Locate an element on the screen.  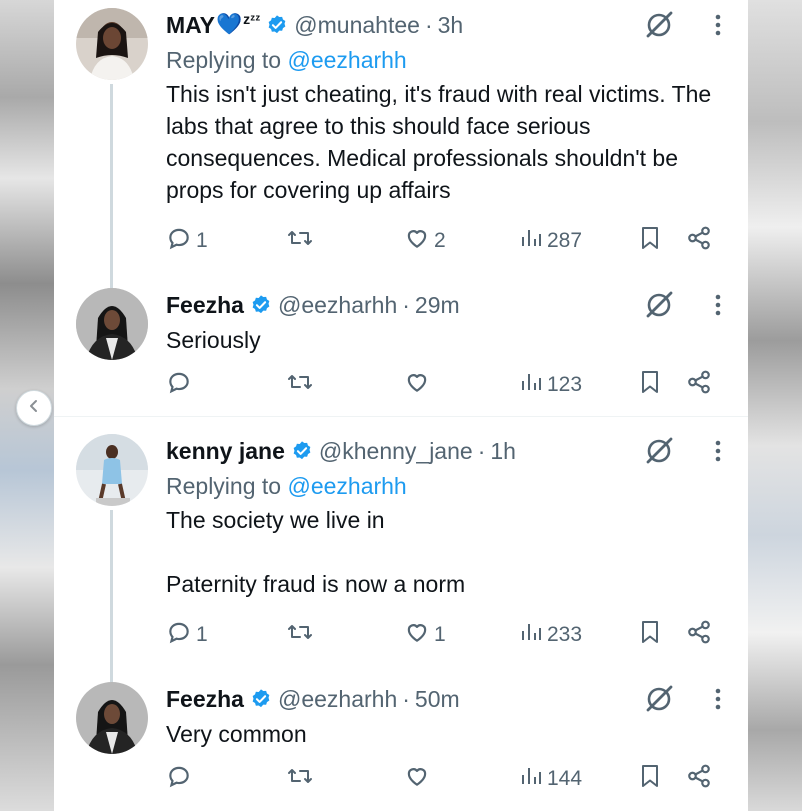
previous-arrow-button is located at coordinates (34, 408).